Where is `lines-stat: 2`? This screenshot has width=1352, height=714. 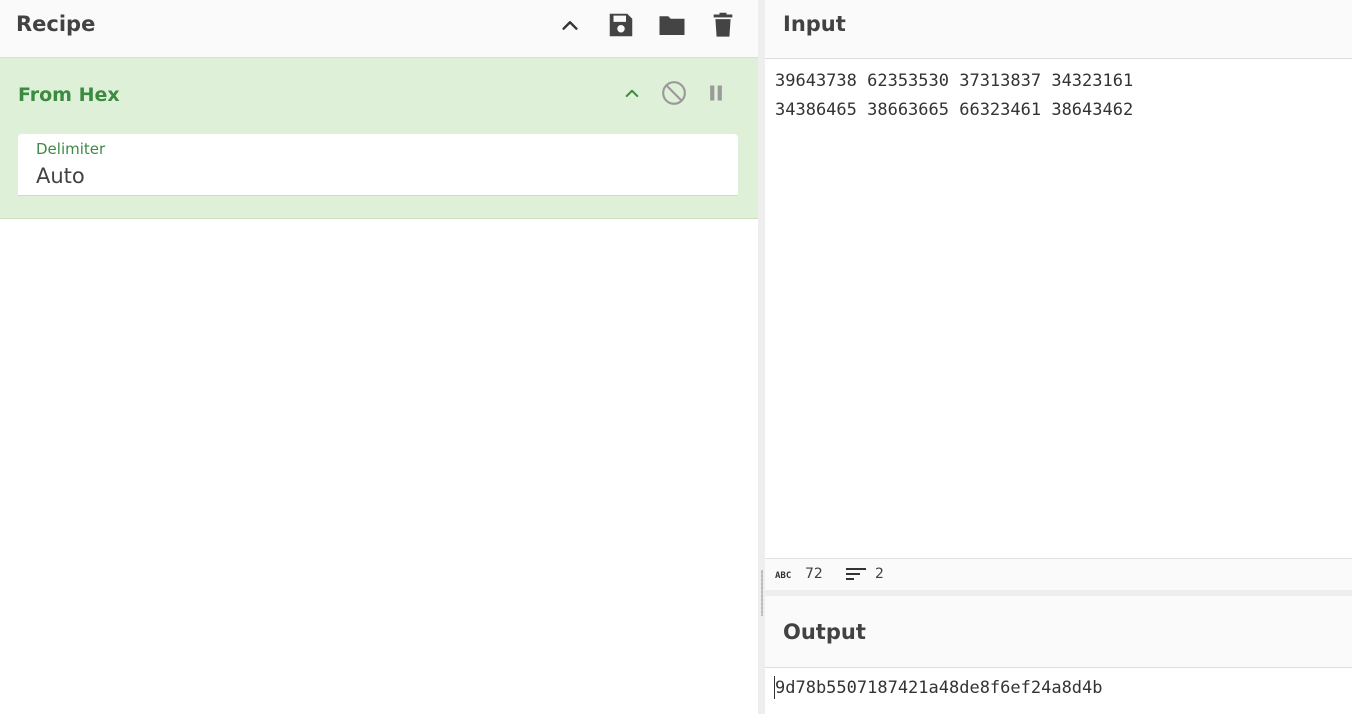 lines-stat: 2 is located at coordinates (864, 574).